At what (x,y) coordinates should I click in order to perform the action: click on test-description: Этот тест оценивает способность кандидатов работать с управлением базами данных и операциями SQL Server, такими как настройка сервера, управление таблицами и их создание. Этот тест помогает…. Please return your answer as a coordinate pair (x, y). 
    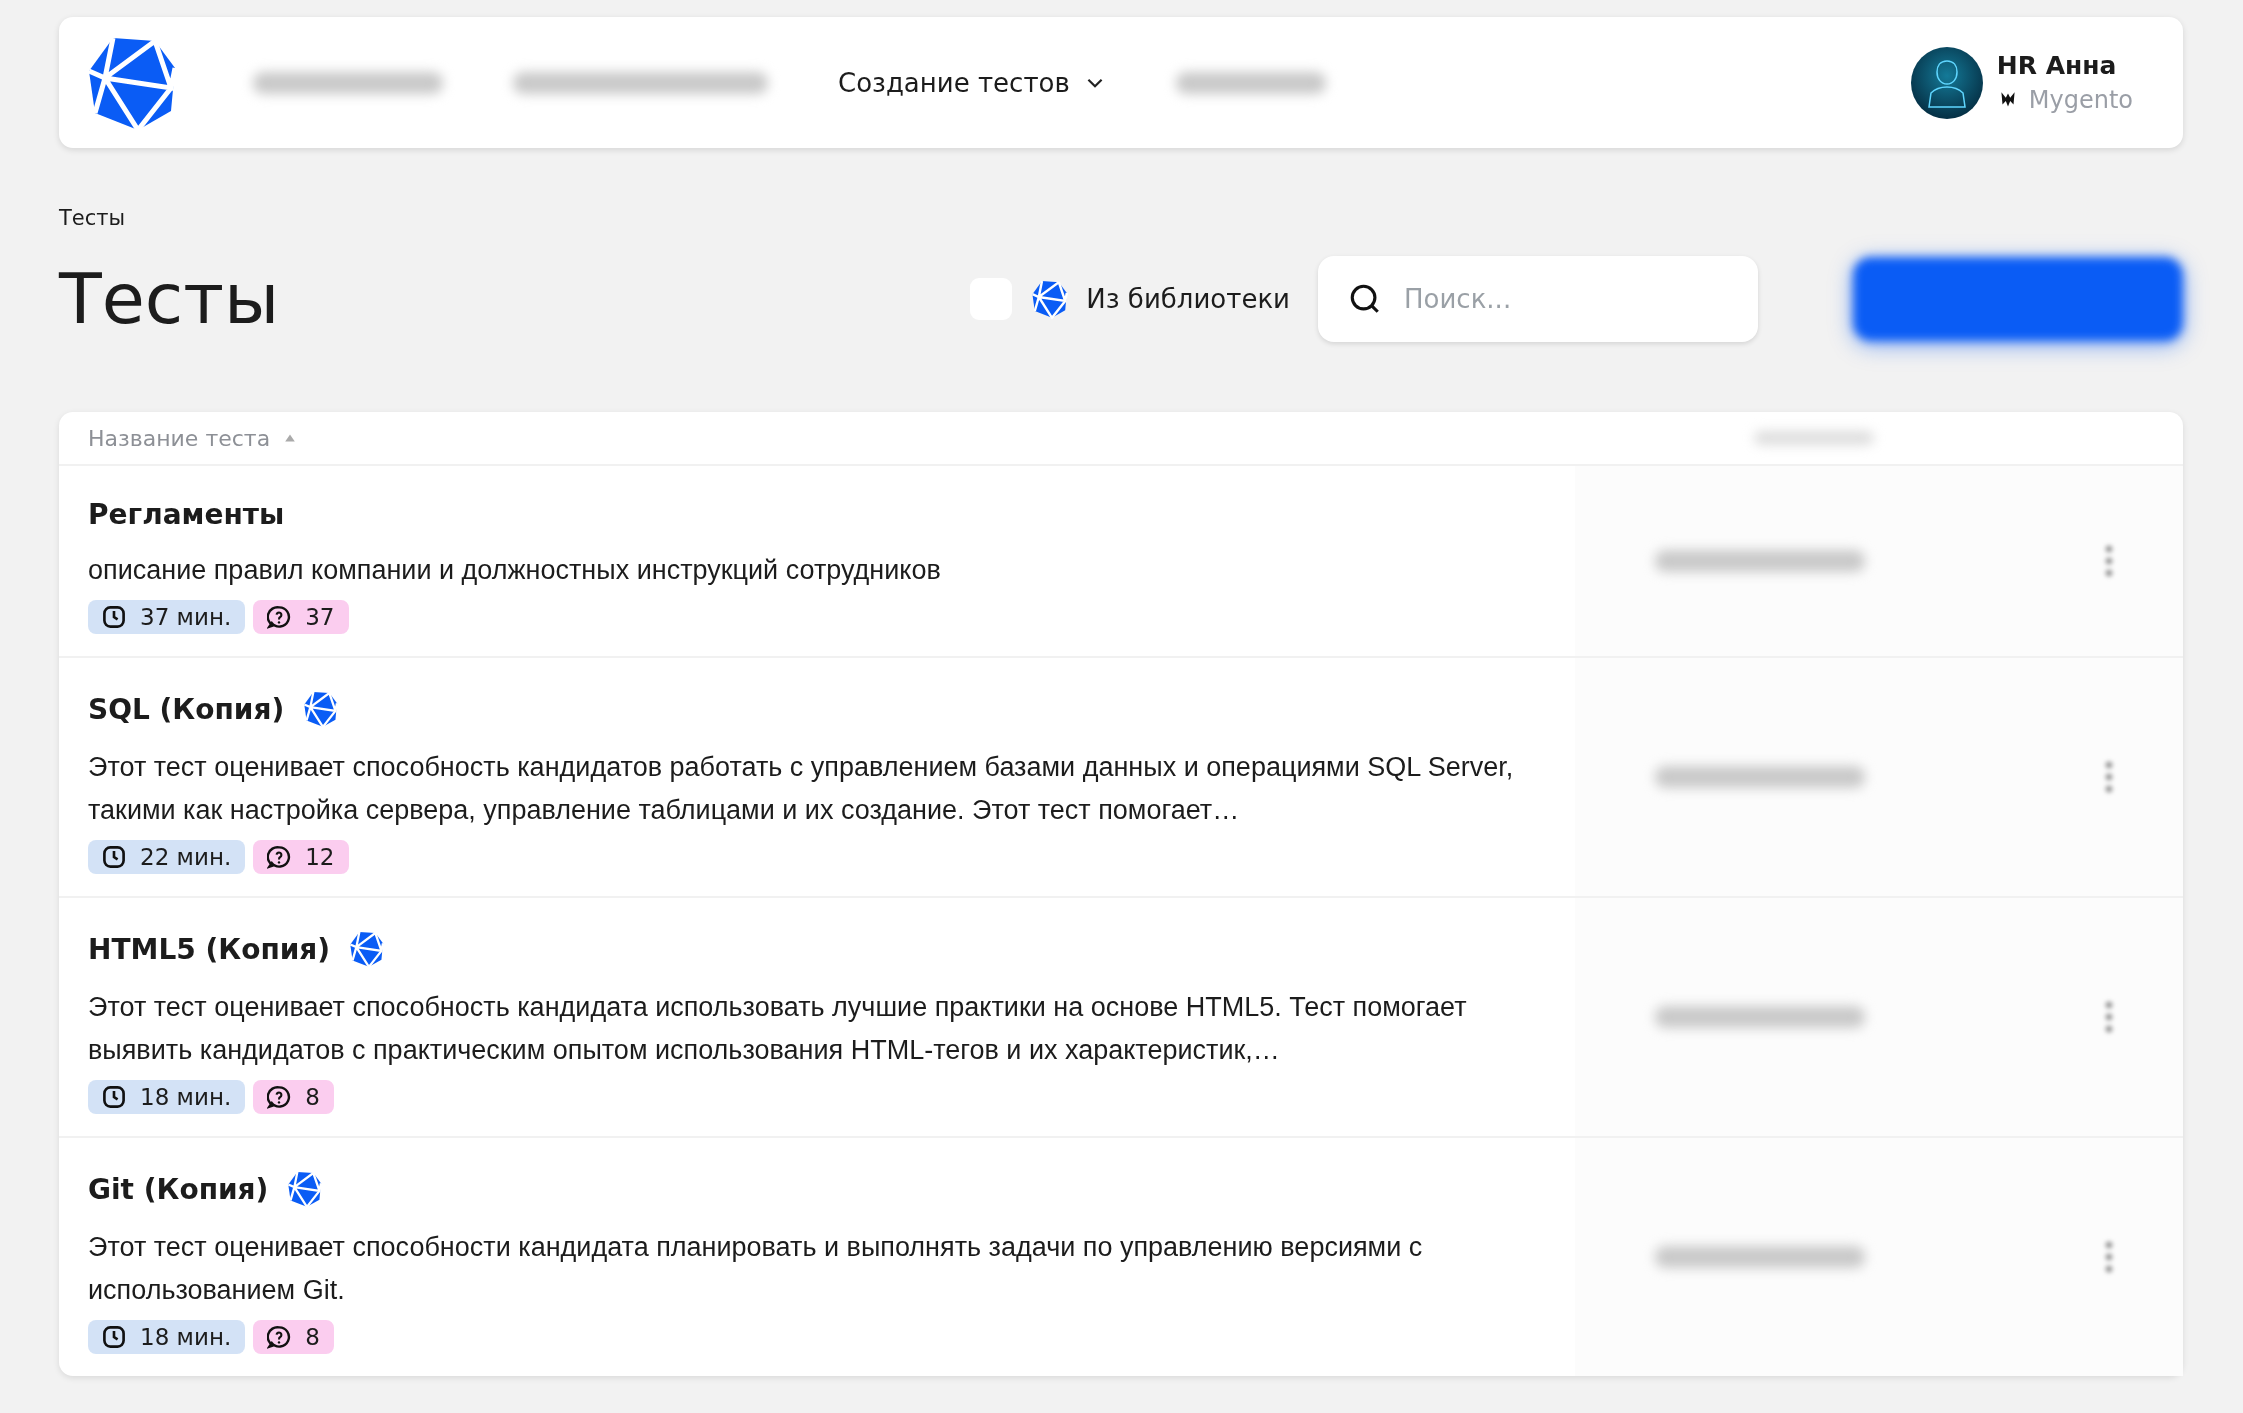
    Looking at the image, I should click on (801, 789).